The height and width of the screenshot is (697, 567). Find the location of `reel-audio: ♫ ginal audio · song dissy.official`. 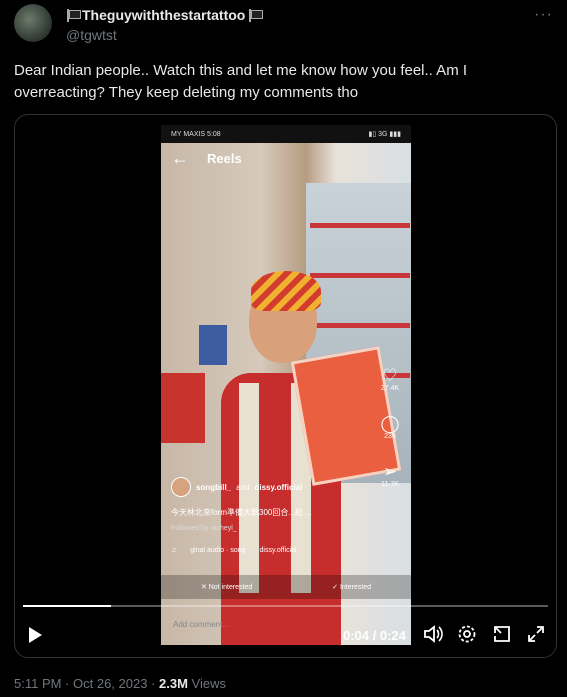

reel-audio: ♫ ginal audio · song dissy.official is located at coordinates (234, 550).